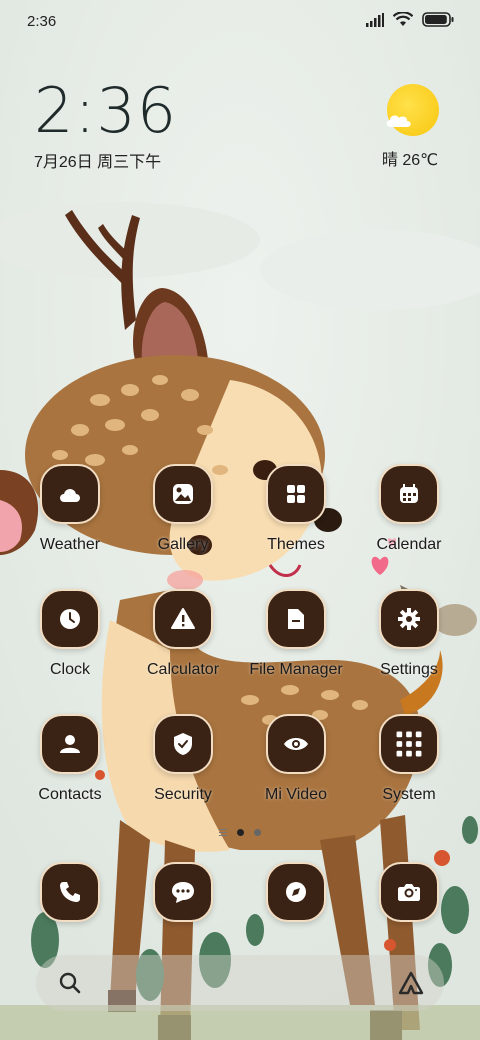  What do you see at coordinates (183, 544) in the screenshot?
I see `app-label: Gallery` at bounding box center [183, 544].